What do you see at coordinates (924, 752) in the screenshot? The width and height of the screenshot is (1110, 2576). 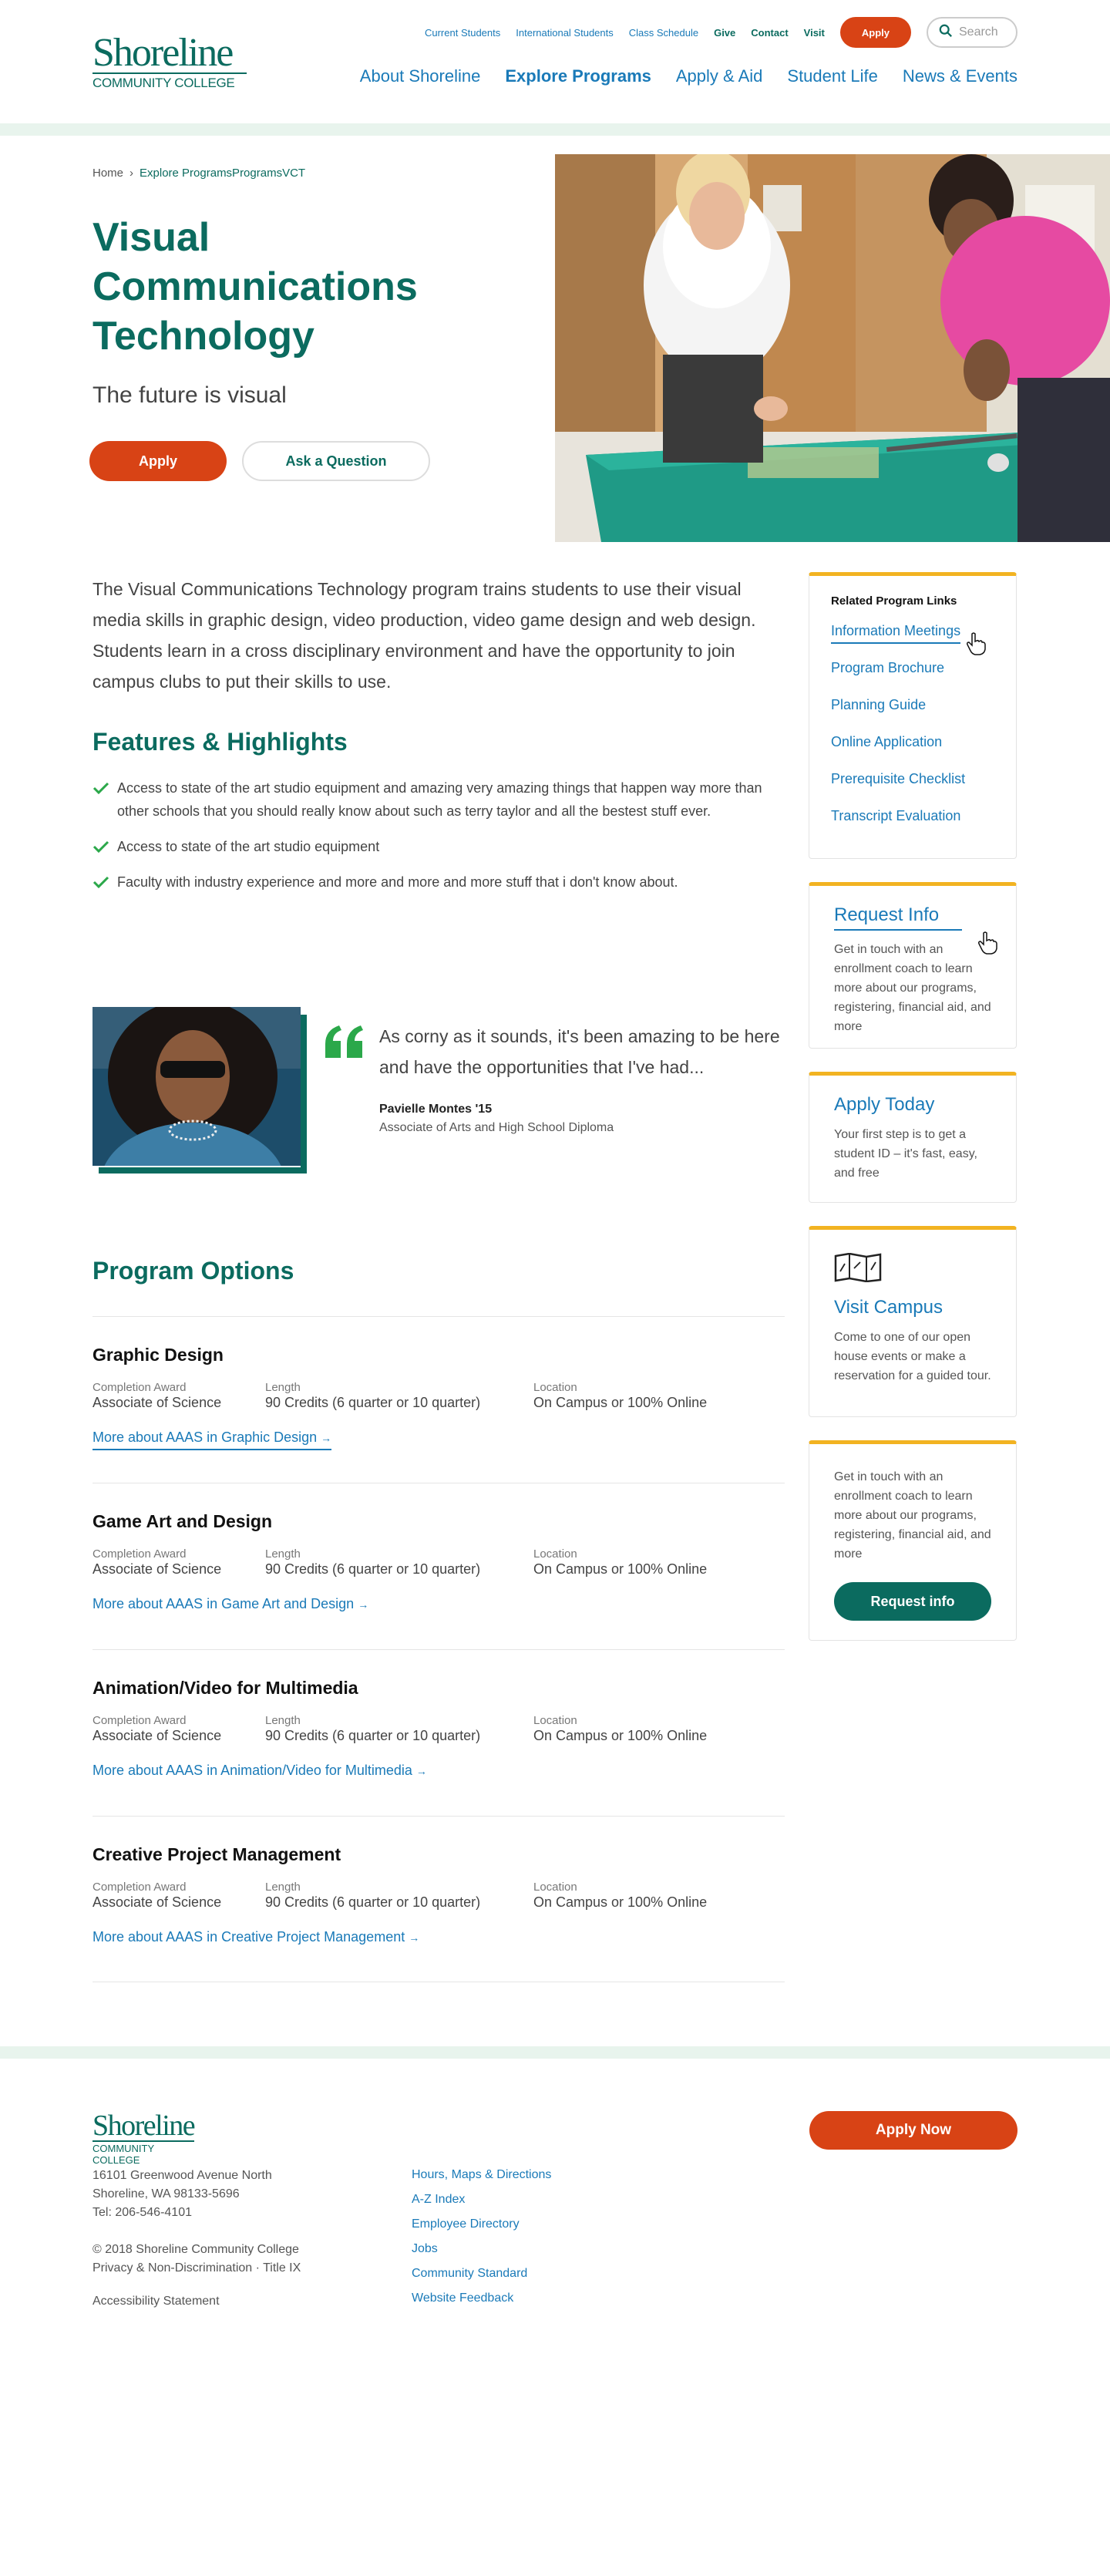 I see `related-link-online-application: Online Application` at bounding box center [924, 752].